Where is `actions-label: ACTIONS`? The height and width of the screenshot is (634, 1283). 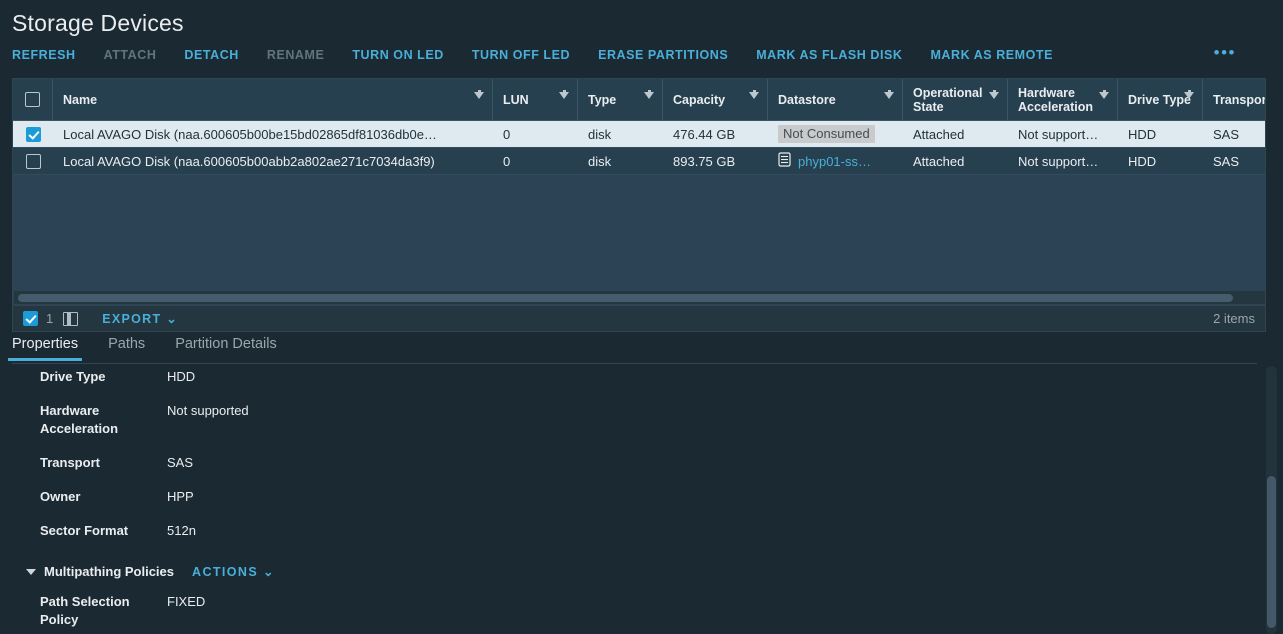
actions-label: ACTIONS is located at coordinates (225, 572).